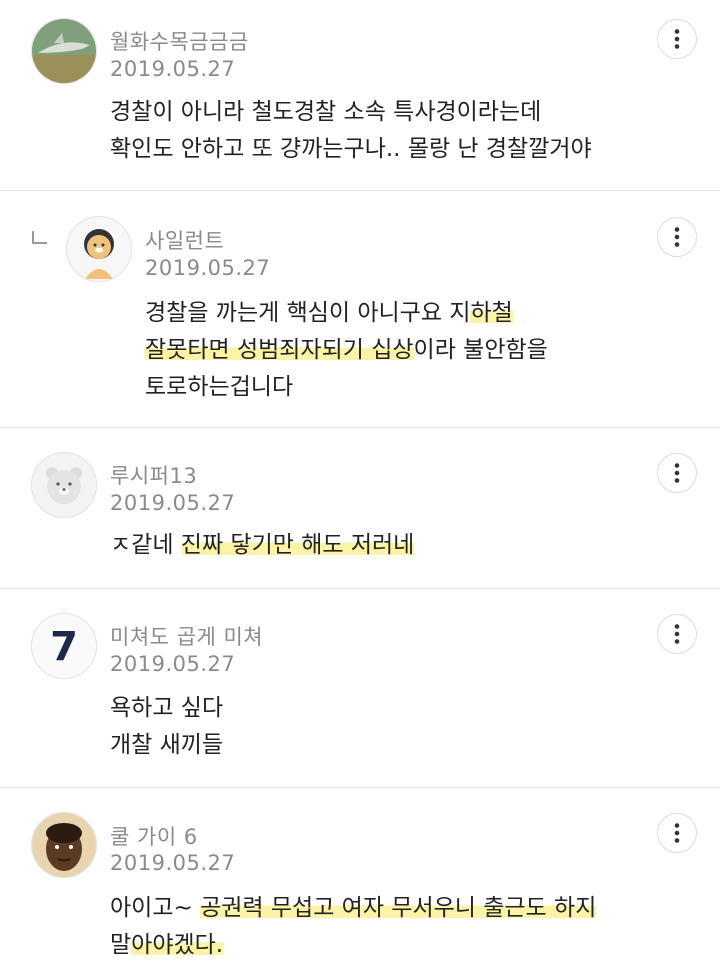 The image size is (720, 980). I want to click on comment-text: ㅈ같네 진짜 닿기만 해도 저러네, so click(262, 545).